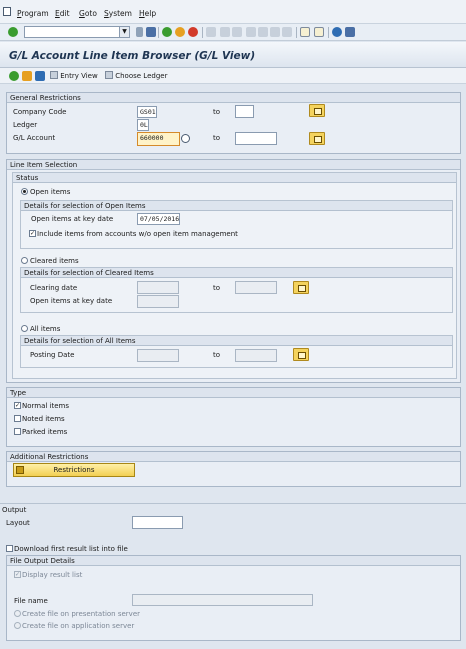 This screenshot has height=649, width=466. What do you see at coordinates (17, 613) in the screenshot?
I see `presentation-server-radio` at bounding box center [17, 613].